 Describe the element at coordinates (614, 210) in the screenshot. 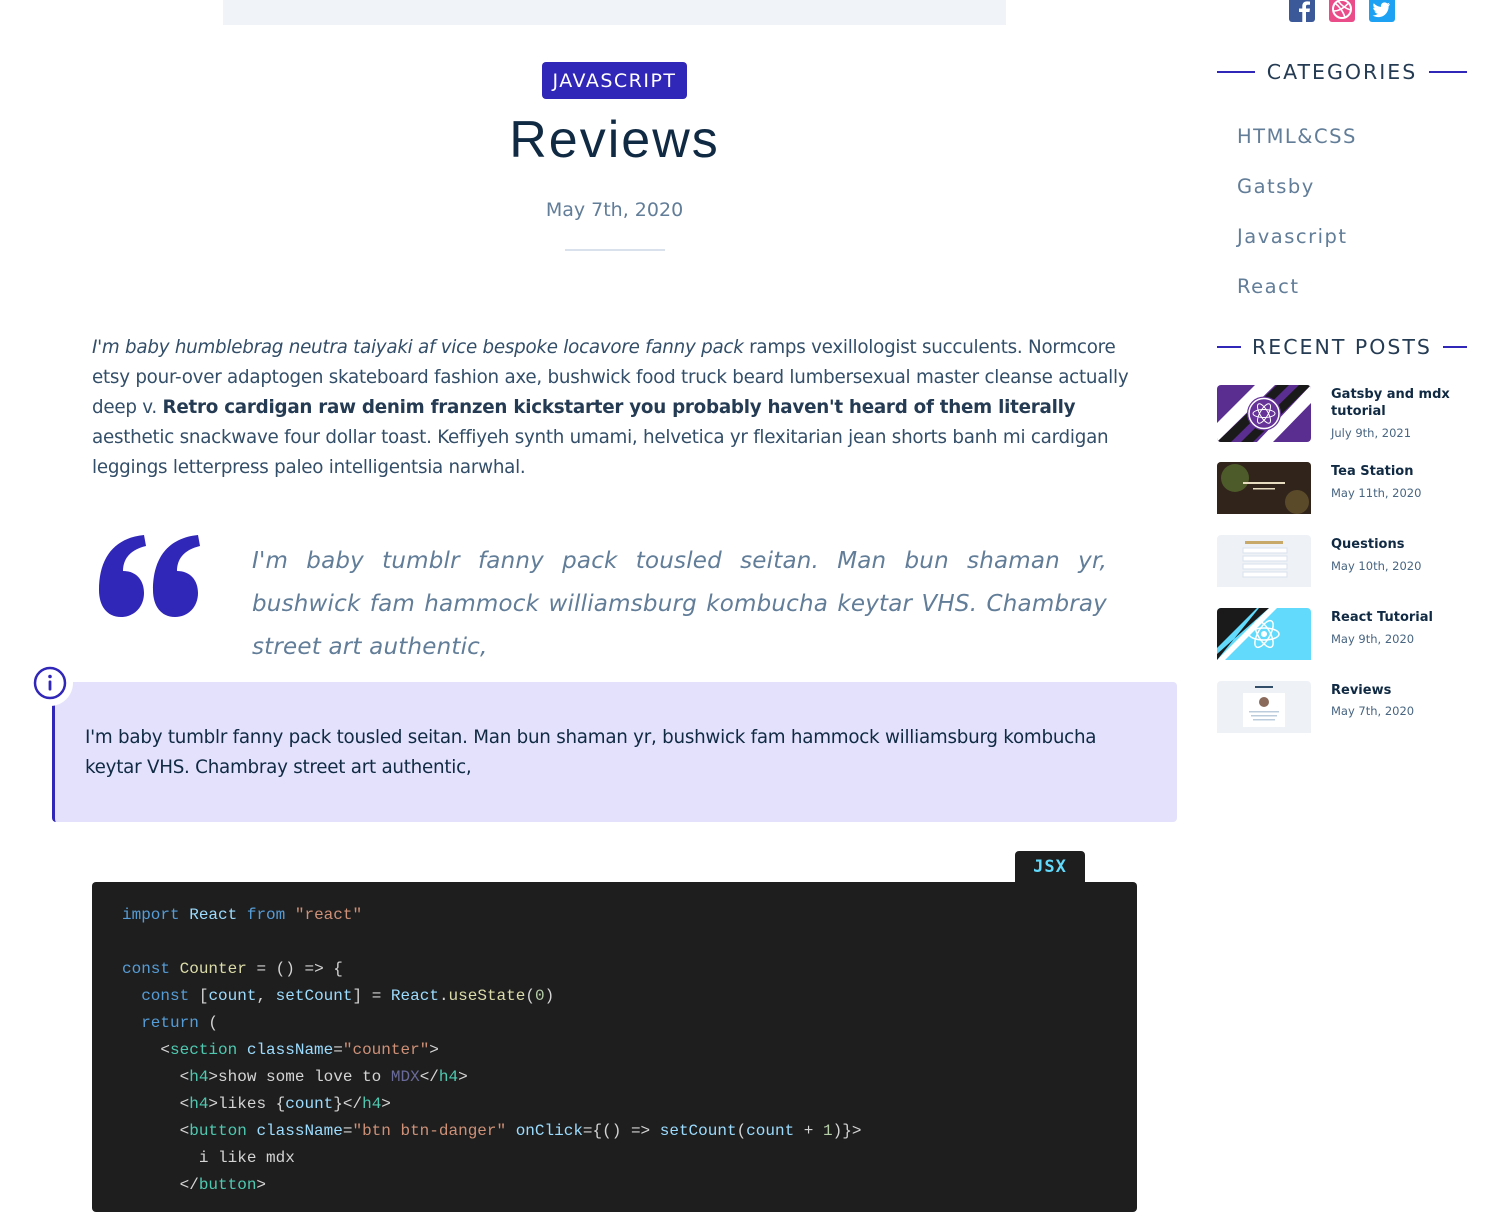

I see `post-date: May 7th, 2020` at that location.